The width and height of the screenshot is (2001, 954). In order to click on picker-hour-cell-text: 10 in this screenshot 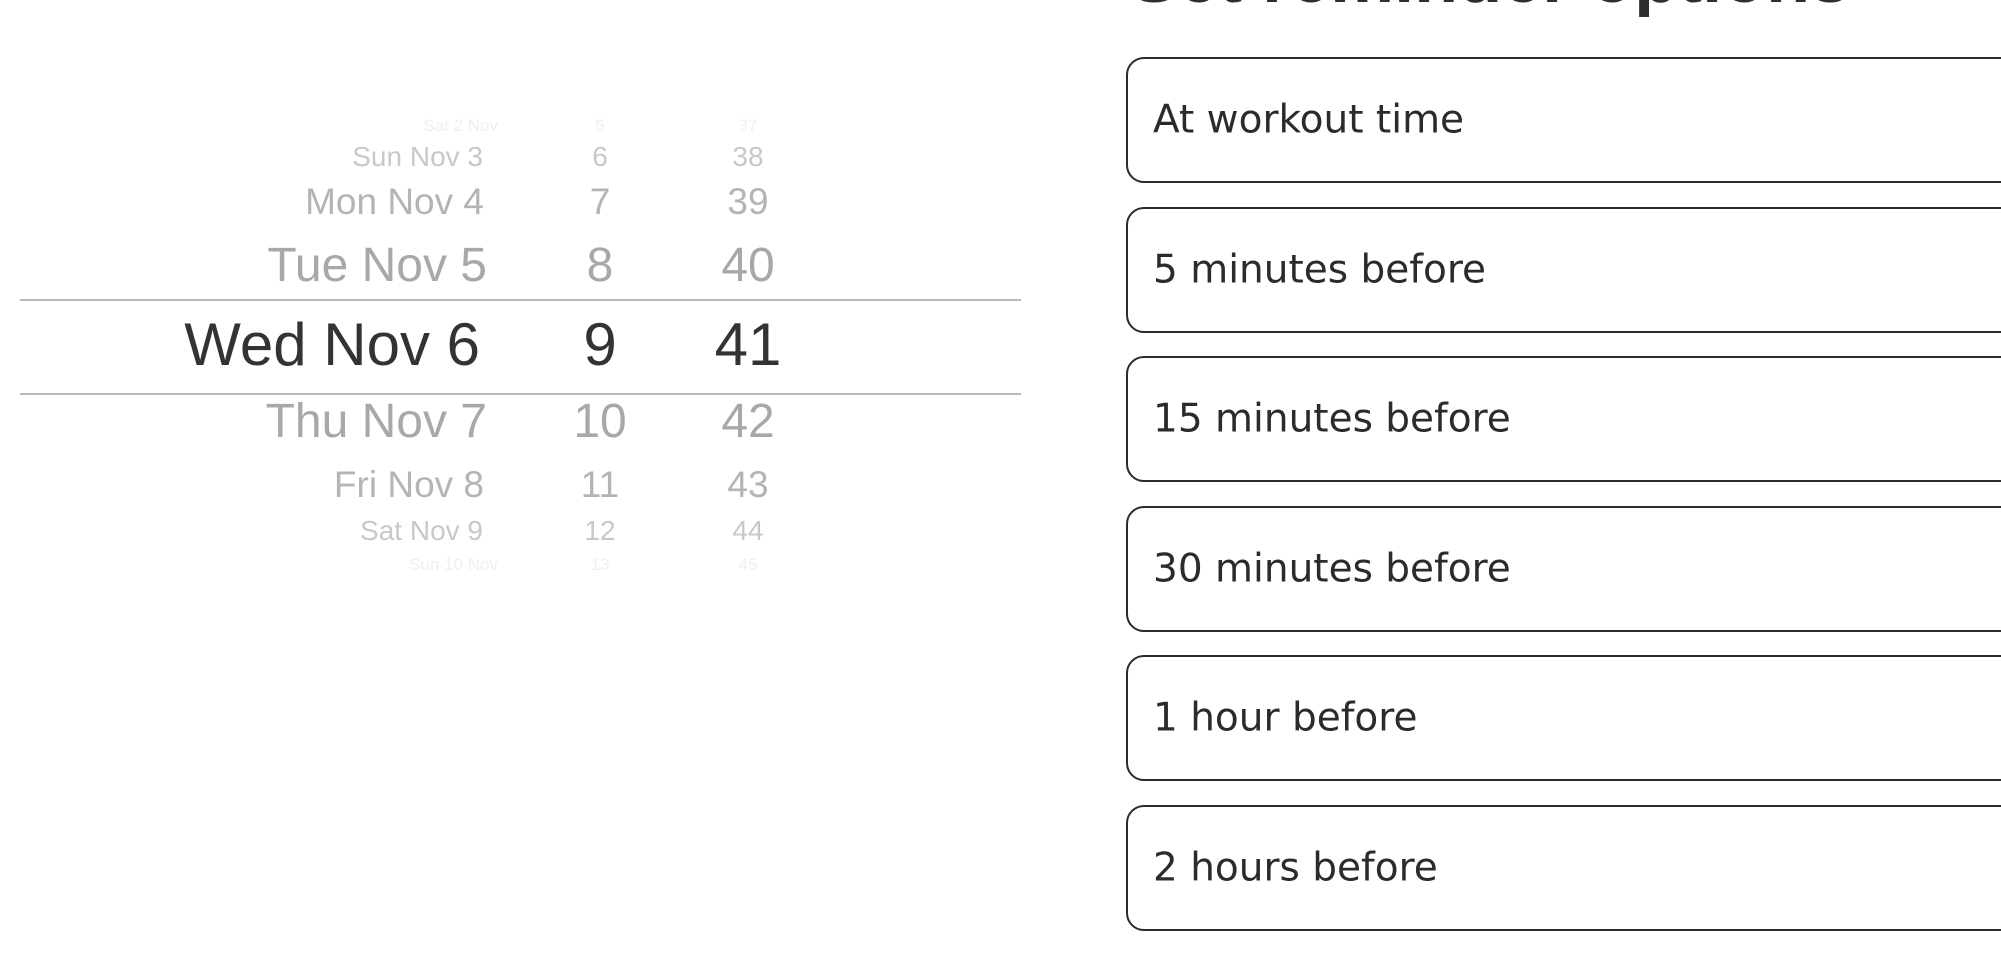, I will do `click(600, 421)`.